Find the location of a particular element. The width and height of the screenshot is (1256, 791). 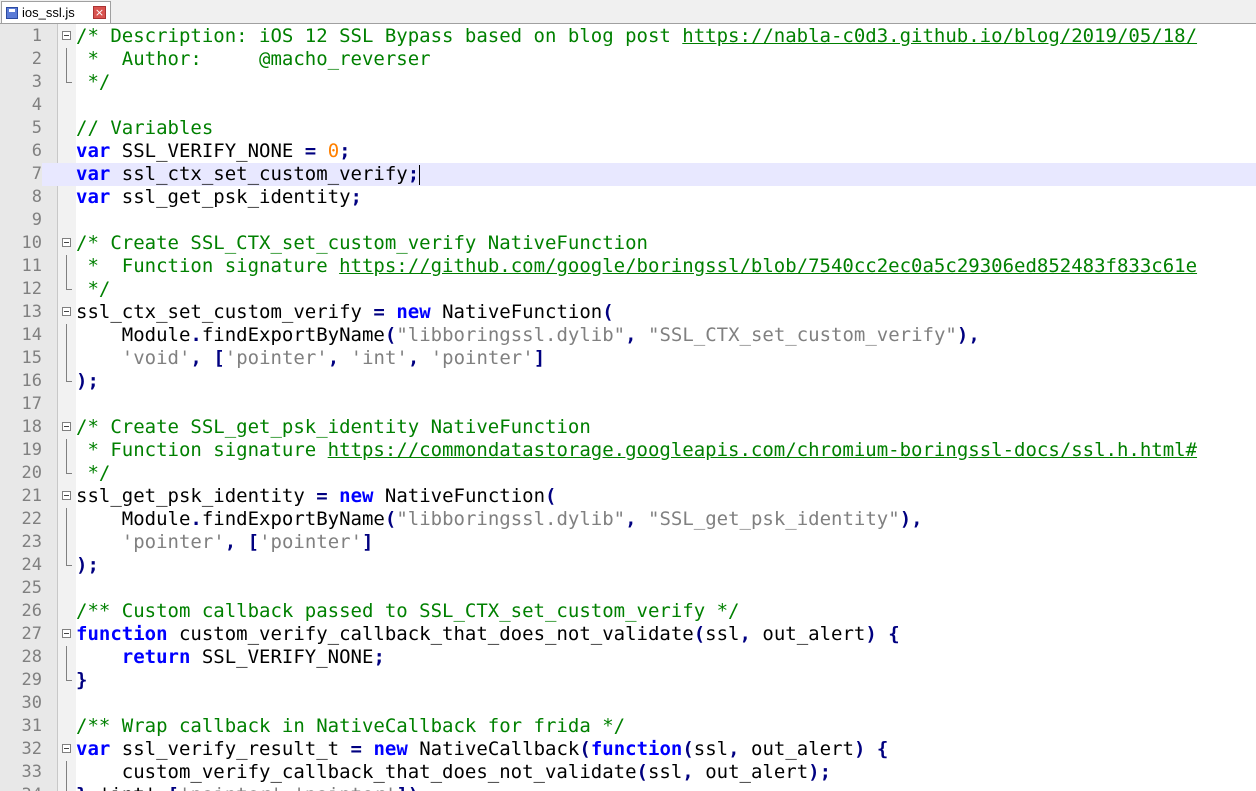

code-line: 8 var ssl_get_psk_identity; is located at coordinates (628, 197).